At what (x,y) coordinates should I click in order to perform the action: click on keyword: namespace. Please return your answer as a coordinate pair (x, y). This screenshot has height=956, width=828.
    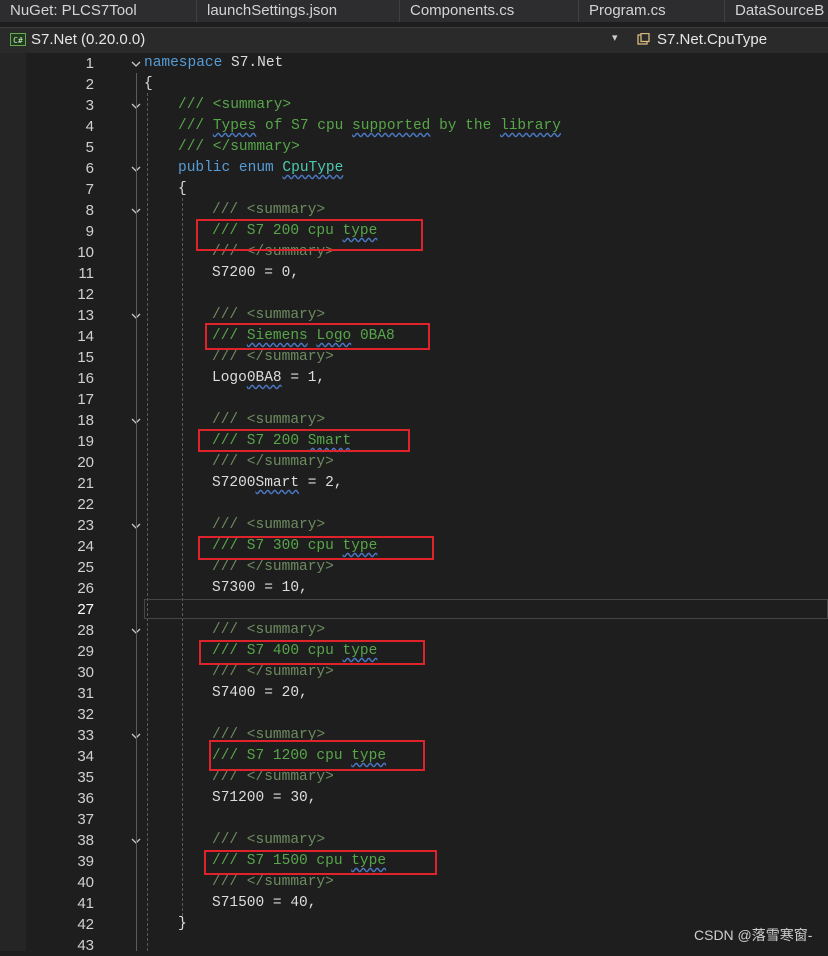
    Looking at the image, I should click on (183, 63).